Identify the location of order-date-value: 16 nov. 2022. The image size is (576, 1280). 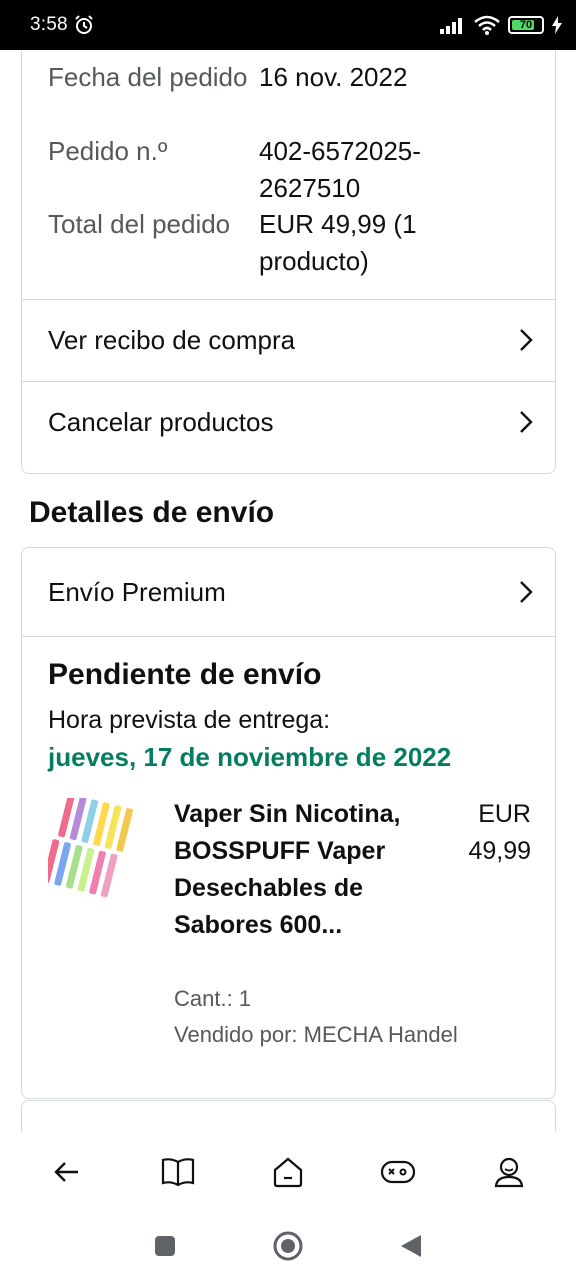
(333, 77).